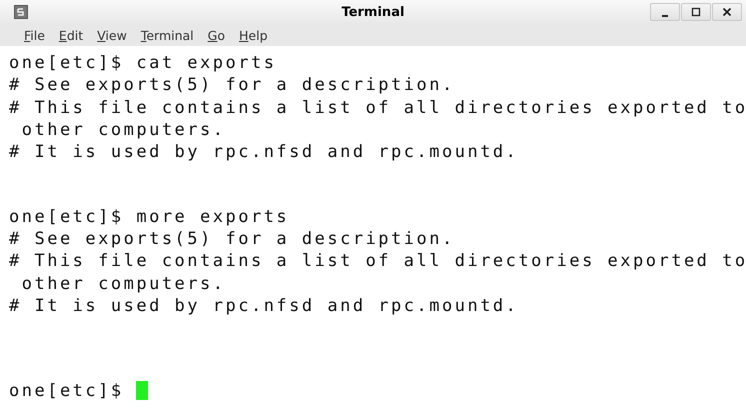 The width and height of the screenshot is (746, 409). What do you see at coordinates (71, 35) in the screenshot?
I see `menu-item: Edit` at bounding box center [71, 35].